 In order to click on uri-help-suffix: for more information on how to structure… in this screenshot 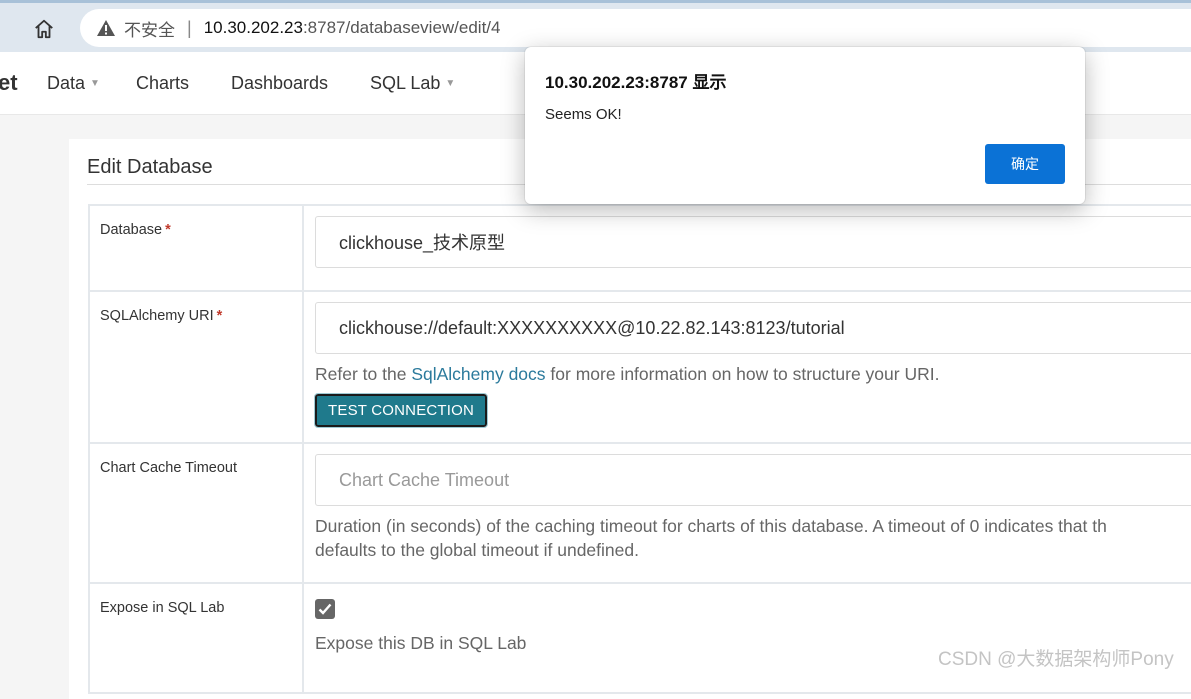, I will do `click(742, 374)`.